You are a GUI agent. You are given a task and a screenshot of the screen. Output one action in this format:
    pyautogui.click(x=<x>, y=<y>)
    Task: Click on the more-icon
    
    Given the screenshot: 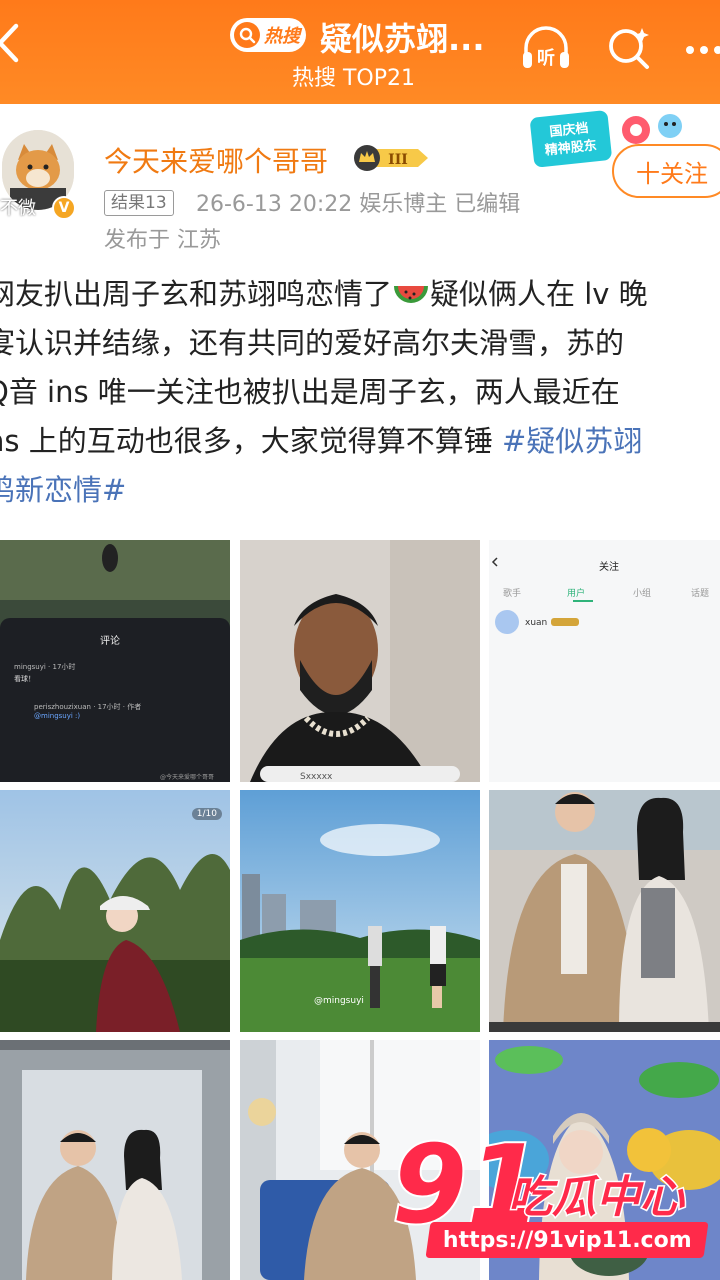 What is the action you would take?
    pyautogui.click(x=702, y=48)
    